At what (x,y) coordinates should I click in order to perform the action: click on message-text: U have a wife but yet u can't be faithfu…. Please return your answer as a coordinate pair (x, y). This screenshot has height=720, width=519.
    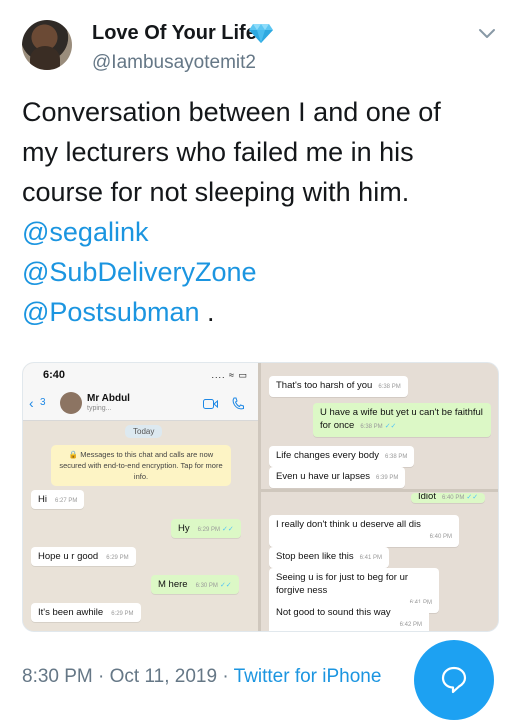
    Looking at the image, I should click on (401, 419).